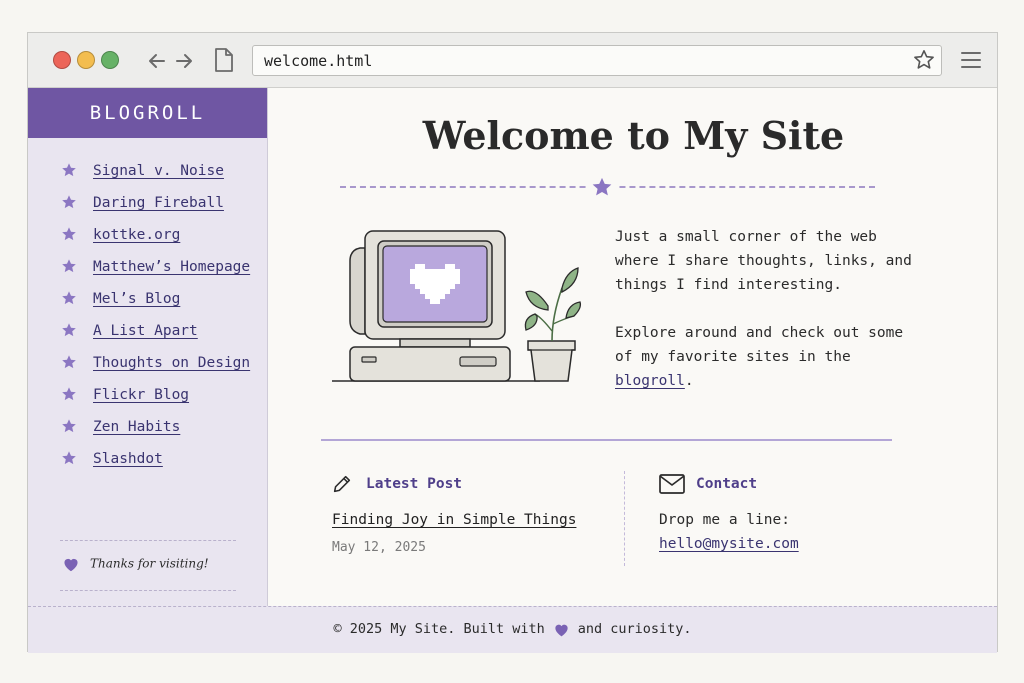  Describe the element at coordinates (457, 306) in the screenshot. I see `retro-computer-illustration` at that location.